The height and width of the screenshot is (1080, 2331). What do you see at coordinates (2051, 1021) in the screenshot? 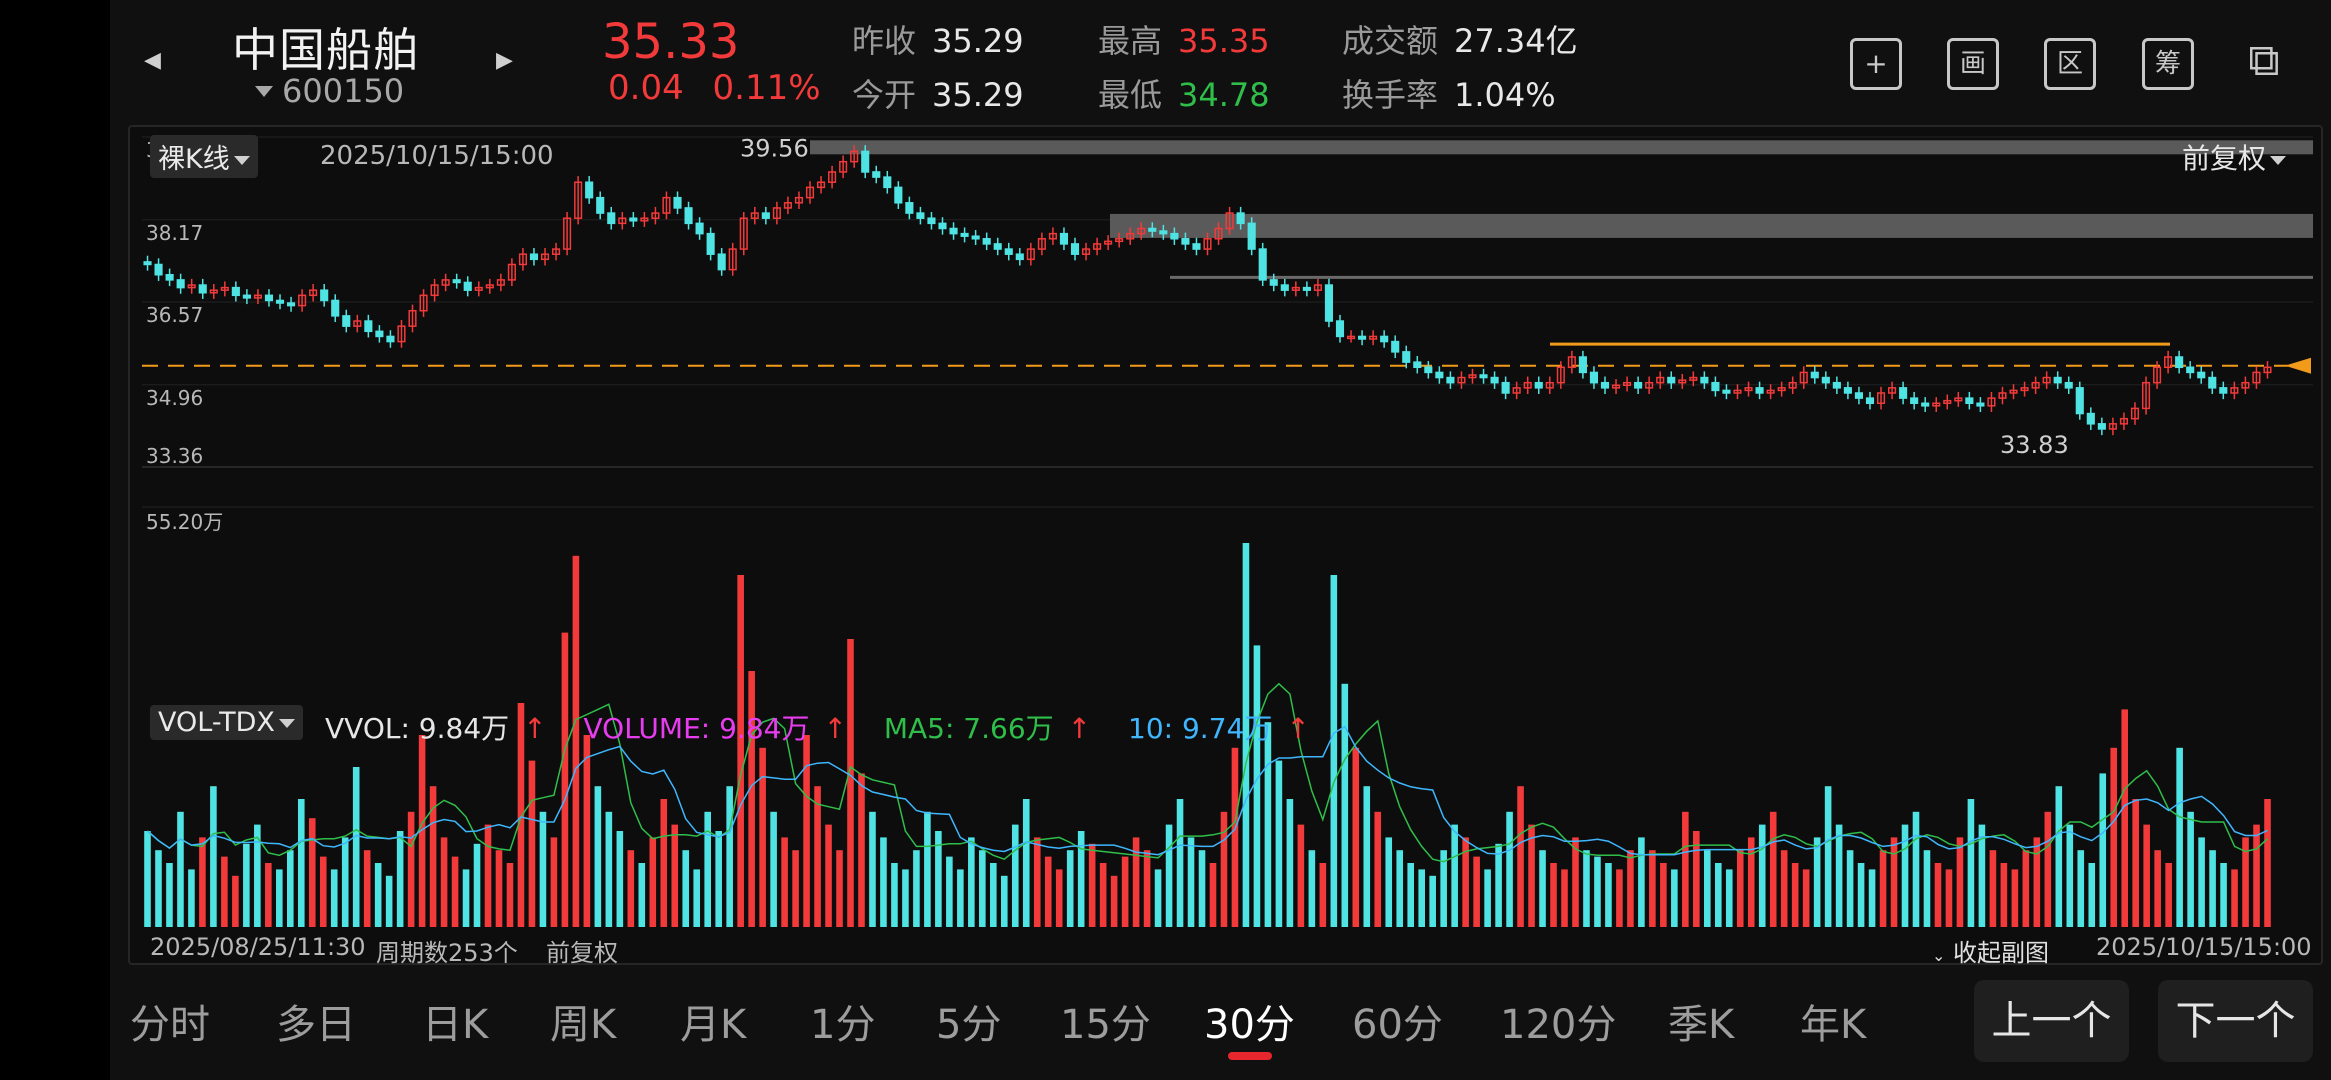
I see `prev-button: 上一个` at bounding box center [2051, 1021].